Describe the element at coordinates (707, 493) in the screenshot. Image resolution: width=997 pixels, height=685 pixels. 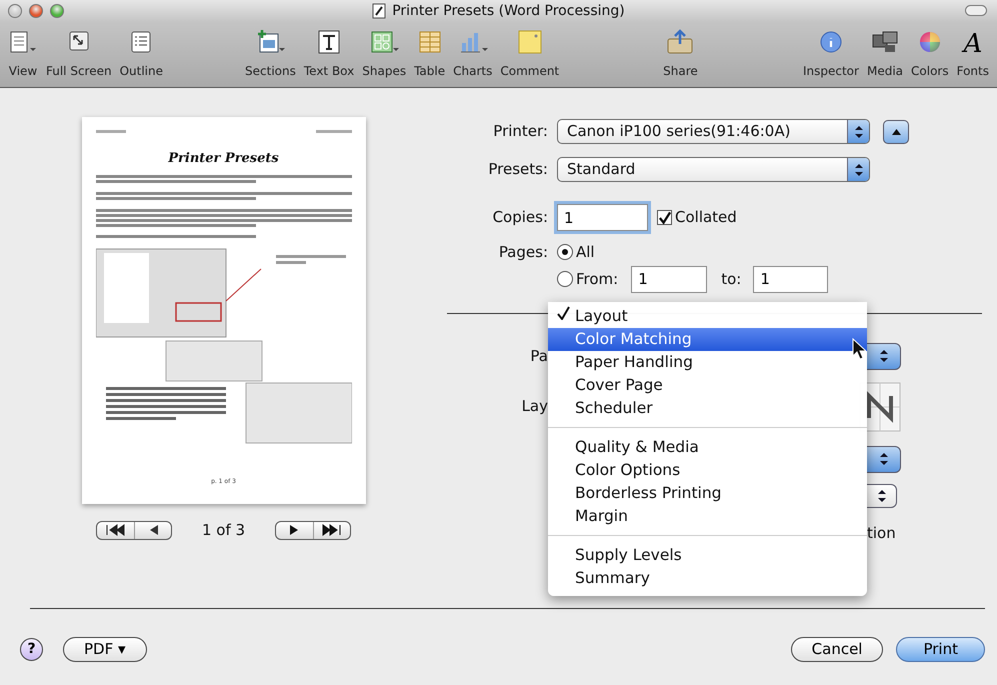
I see `menu-item: Borderless Printing` at that location.